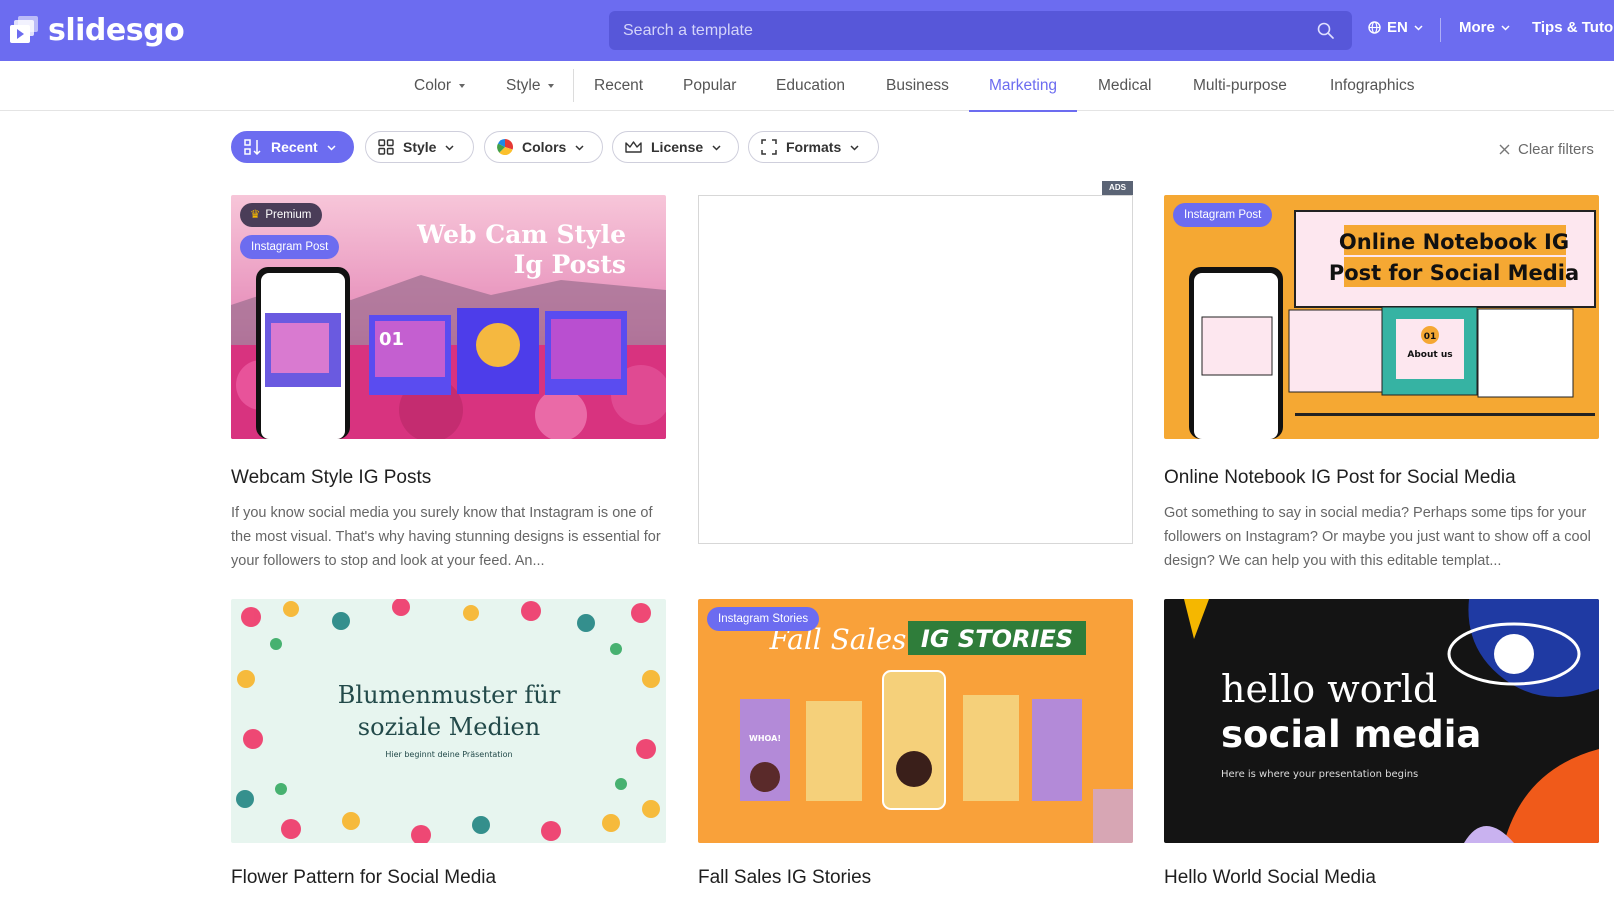 The width and height of the screenshot is (1614, 899). What do you see at coordinates (769, 147) in the screenshot?
I see `frame-icon` at bounding box center [769, 147].